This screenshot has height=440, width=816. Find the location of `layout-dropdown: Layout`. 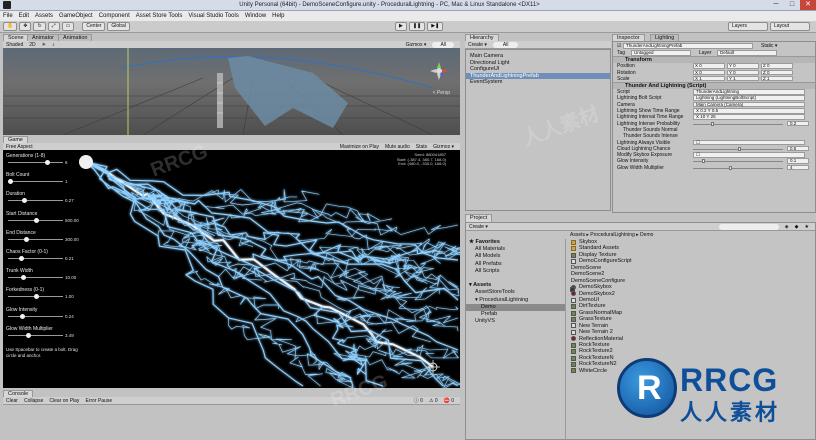

layout-dropdown: Layout is located at coordinates (790, 26).